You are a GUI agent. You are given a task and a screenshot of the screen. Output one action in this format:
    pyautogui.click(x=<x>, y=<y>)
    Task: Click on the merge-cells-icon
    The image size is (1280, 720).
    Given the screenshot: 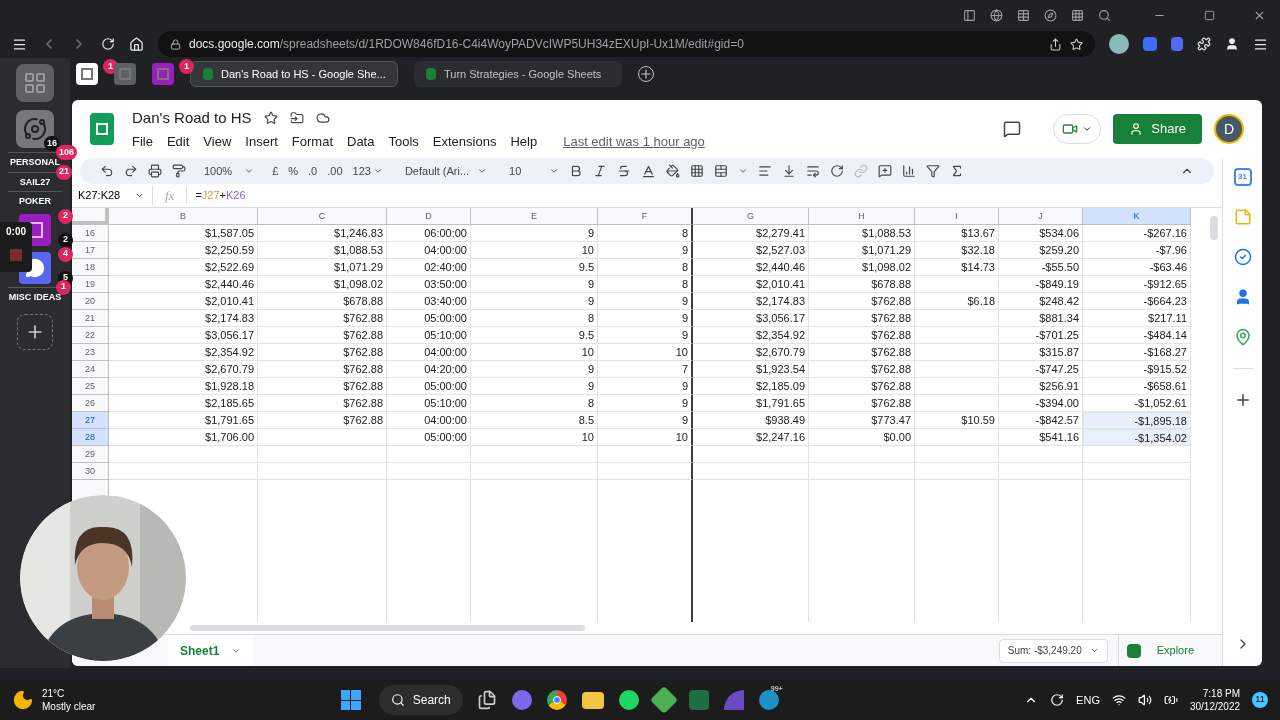 What is the action you would take?
    pyautogui.click(x=721, y=171)
    